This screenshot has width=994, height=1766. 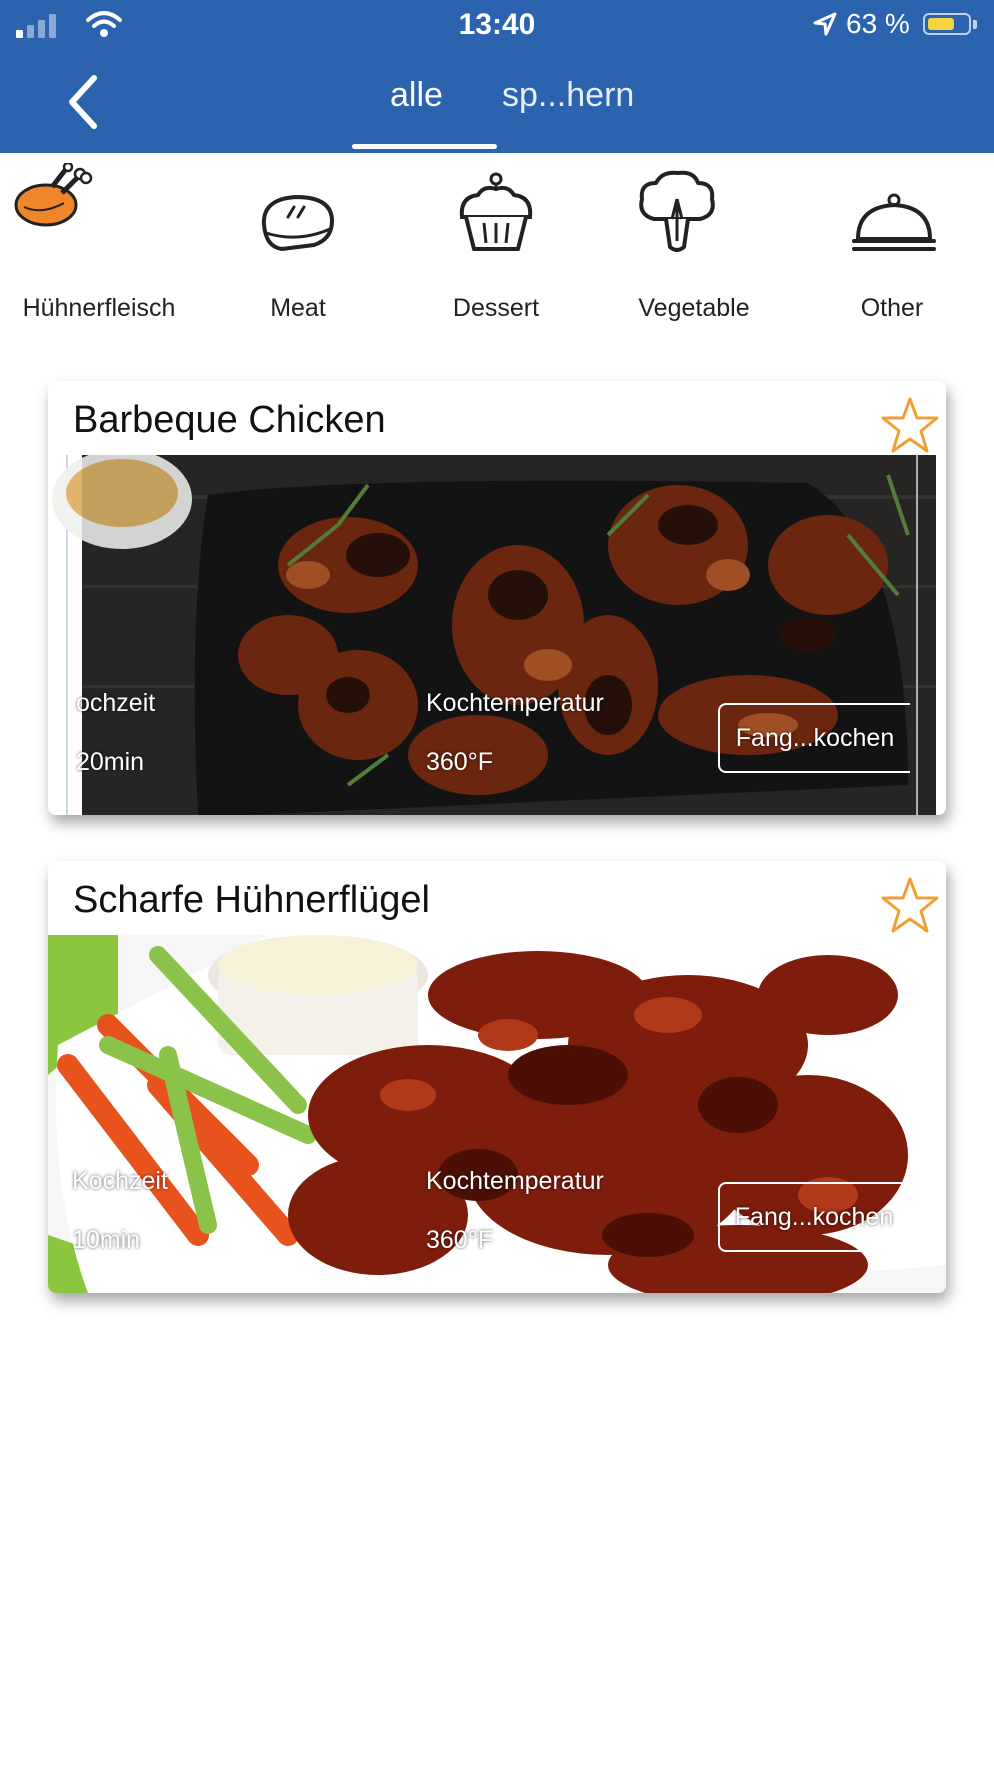 What do you see at coordinates (496, 308) in the screenshot?
I see `category-label-dessert: Dessert` at bounding box center [496, 308].